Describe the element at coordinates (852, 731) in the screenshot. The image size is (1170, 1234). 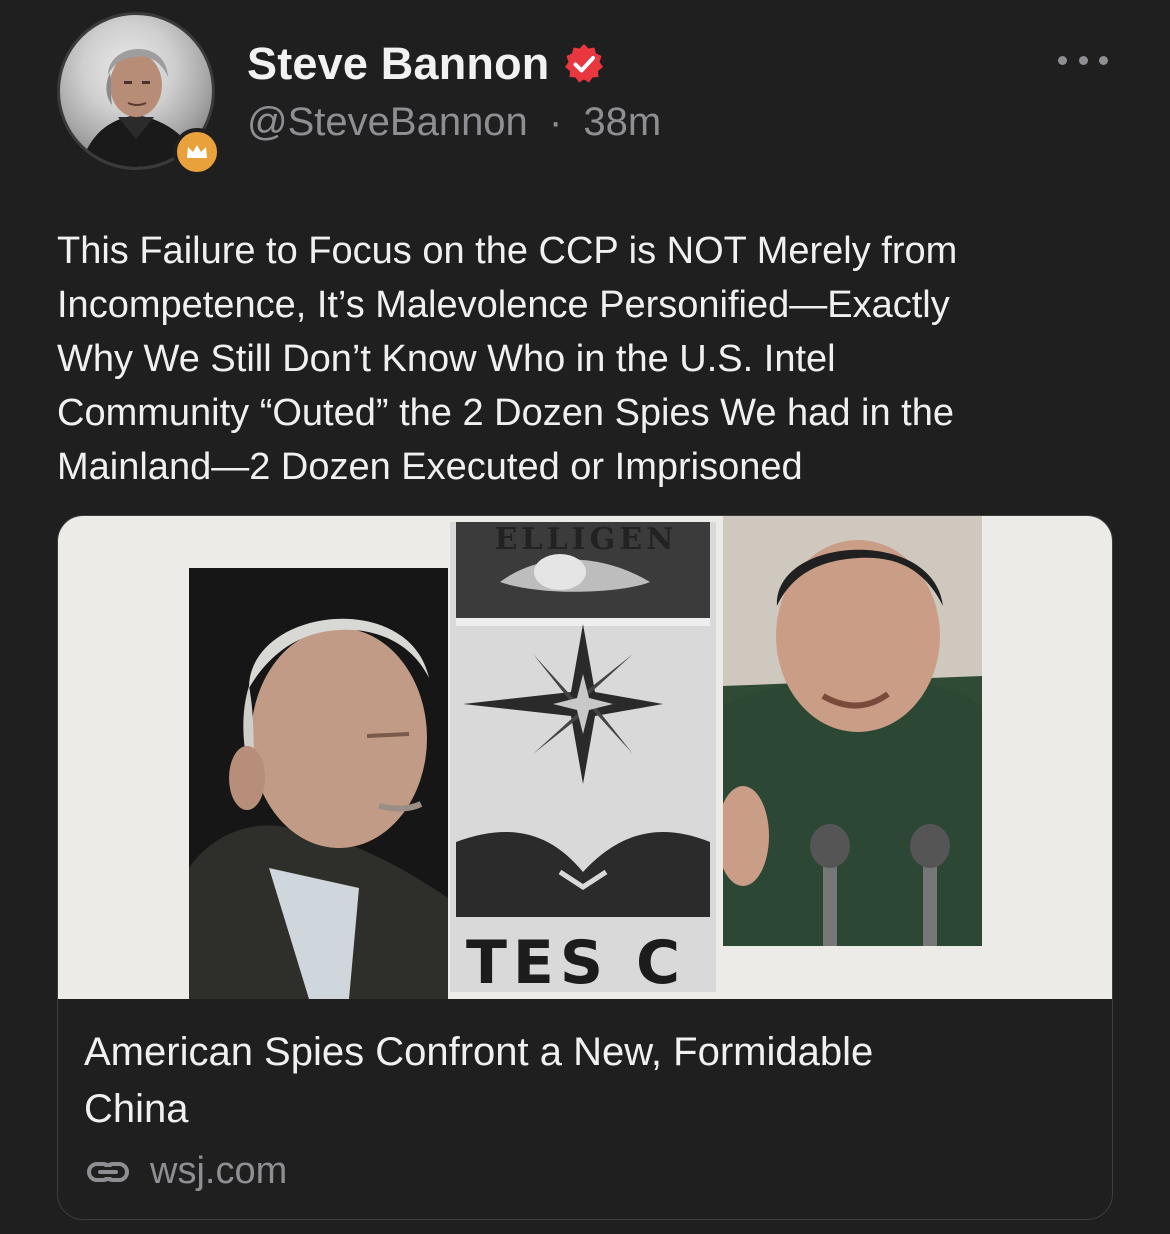
I see `portrait-right-image` at that location.